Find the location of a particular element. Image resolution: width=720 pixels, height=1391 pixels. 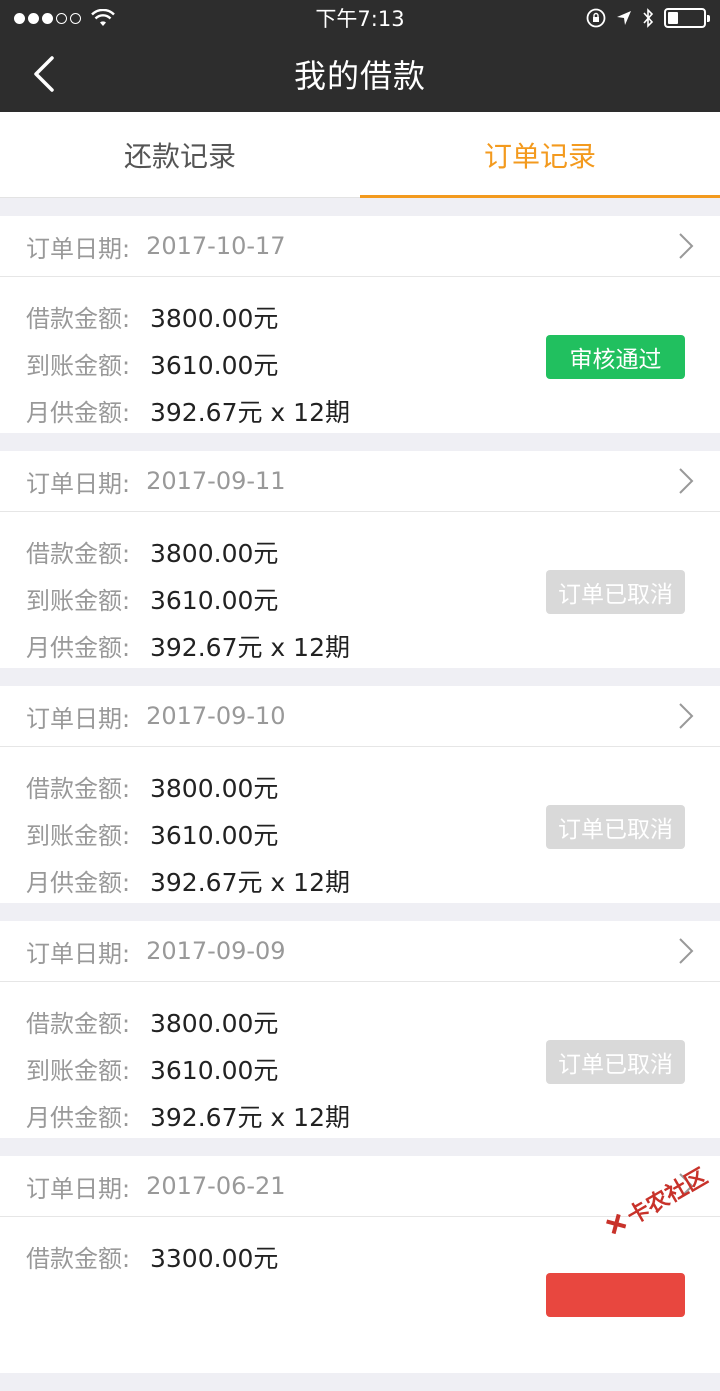

order-card-header: 订单日期: 2017-09-10 is located at coordinates (360, 716).